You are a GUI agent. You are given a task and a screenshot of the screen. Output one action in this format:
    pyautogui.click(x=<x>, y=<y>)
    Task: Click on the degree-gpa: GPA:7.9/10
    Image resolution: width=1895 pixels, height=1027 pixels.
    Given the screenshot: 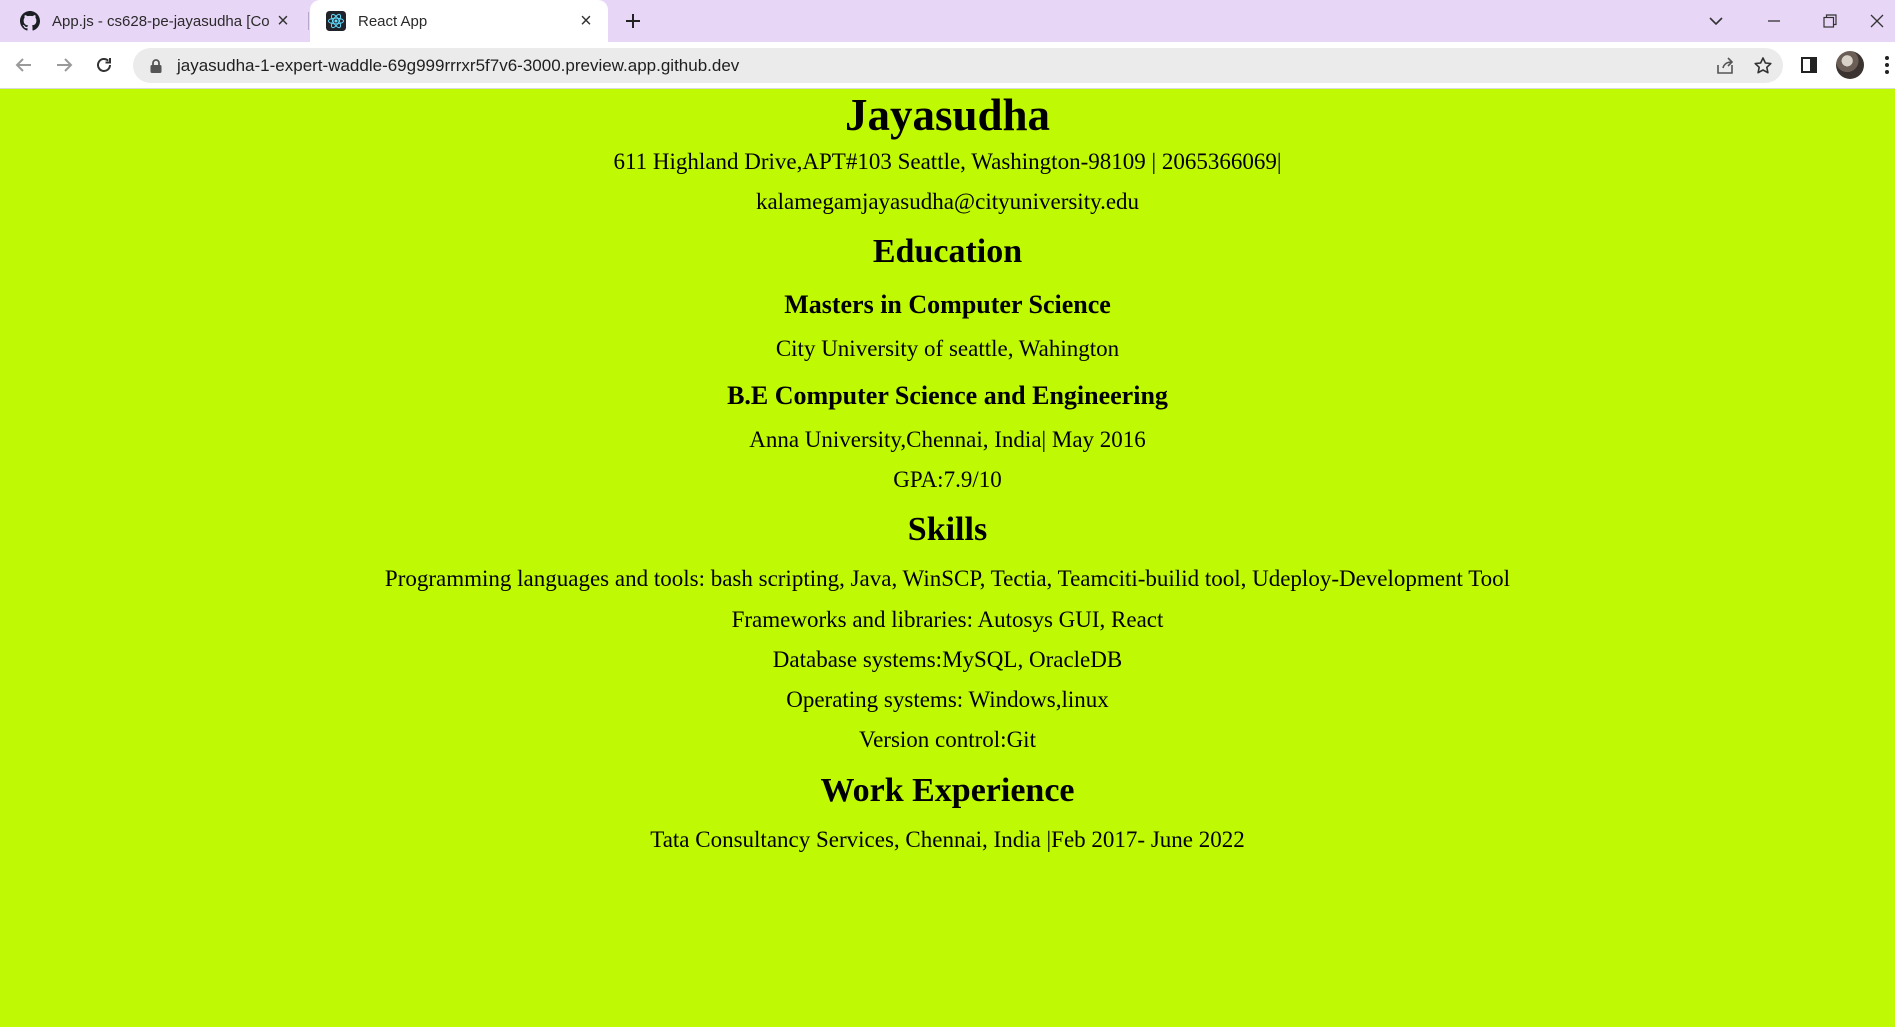 What is the action you would take?
    pyautogui.click(x=947, y=479)
    